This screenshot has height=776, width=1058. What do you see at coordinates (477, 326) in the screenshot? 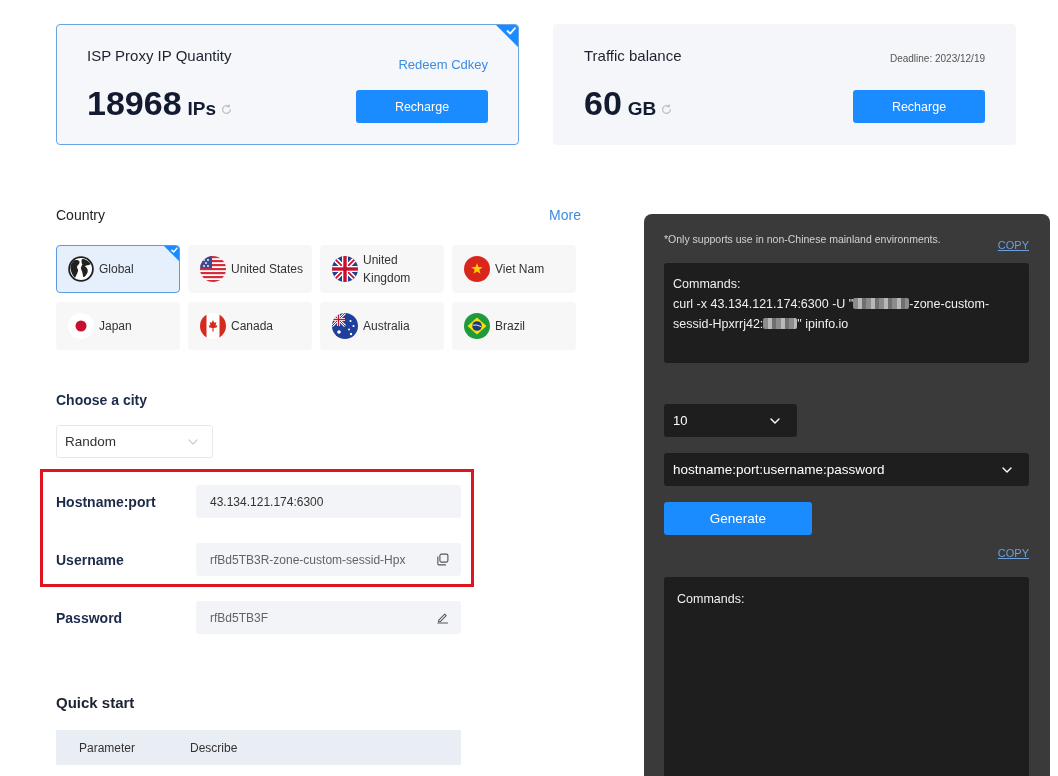
I see `brazil-flag-icon` at bounding box center [477, 326].